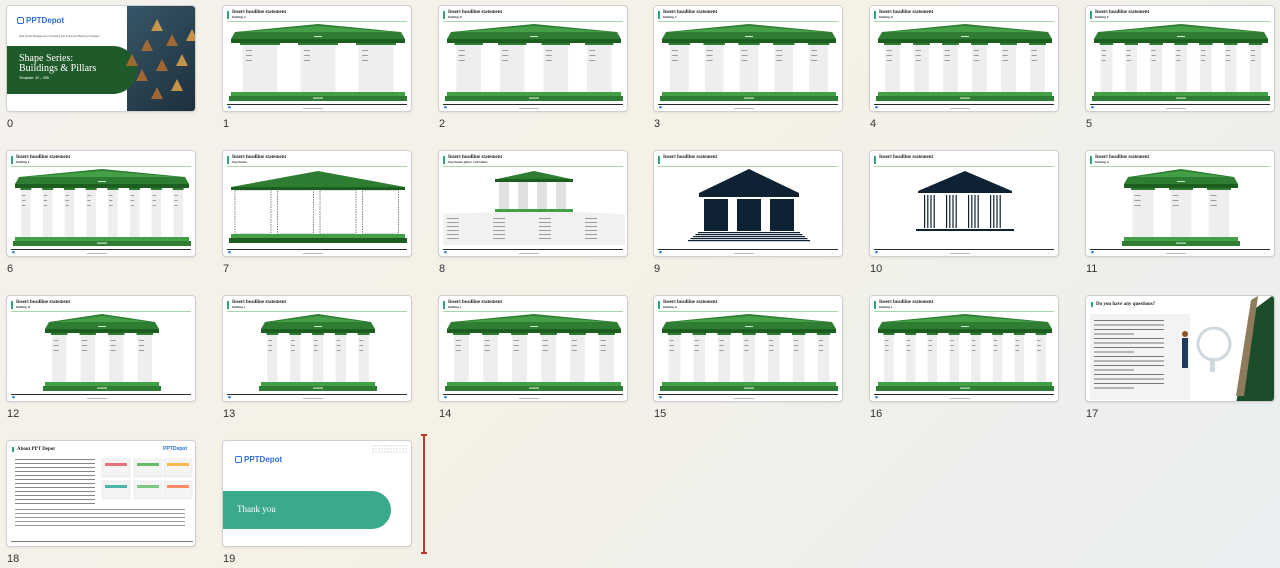 Image resolution: width=1280 pixels, height=568 pixels. Describe the element at coordinates (749, 326) in the screenshot. I see `roof-label` at that location.